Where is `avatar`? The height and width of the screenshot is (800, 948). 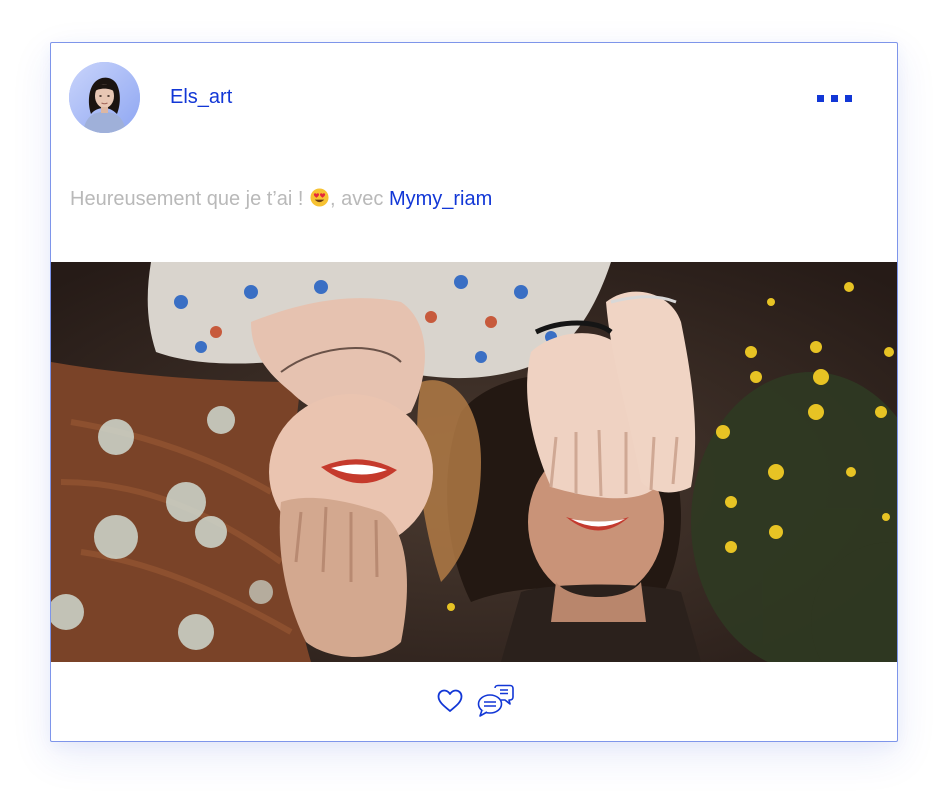 avatar is located at coordinates (104, 97).